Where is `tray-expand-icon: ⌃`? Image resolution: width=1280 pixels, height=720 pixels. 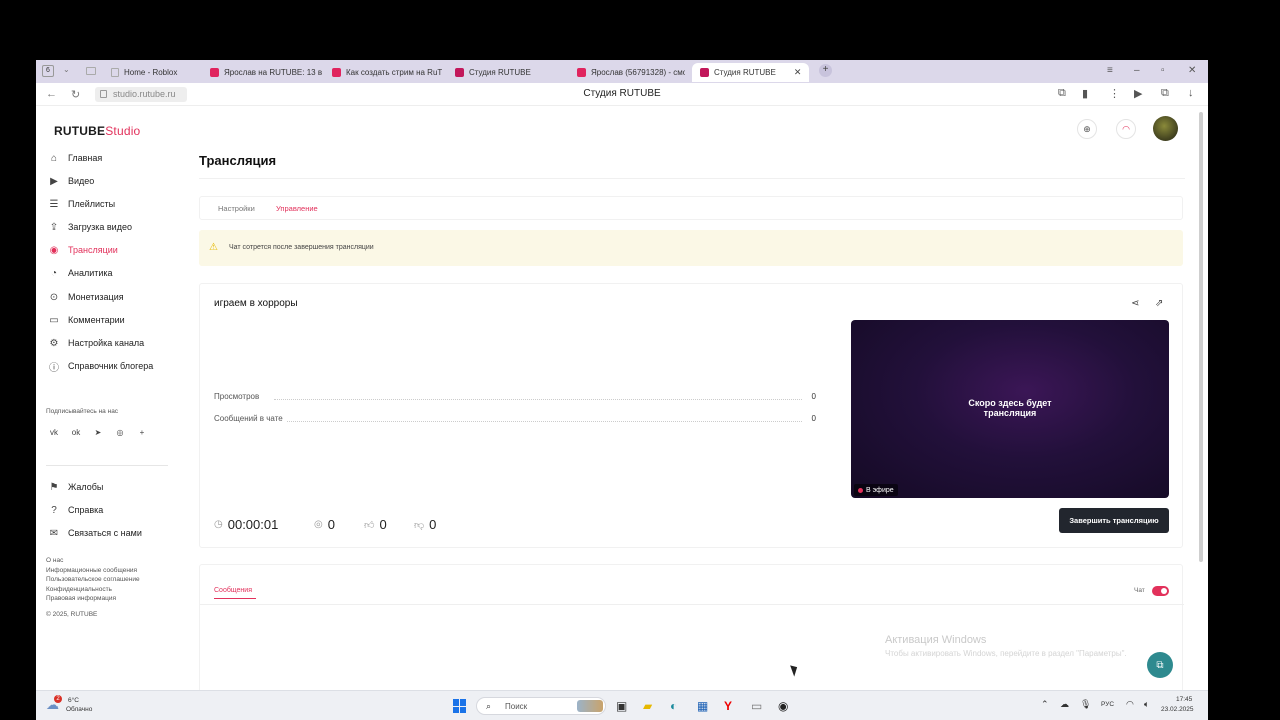 tray-expand-icon: ⌃ is located at coordinates (1045, 704).